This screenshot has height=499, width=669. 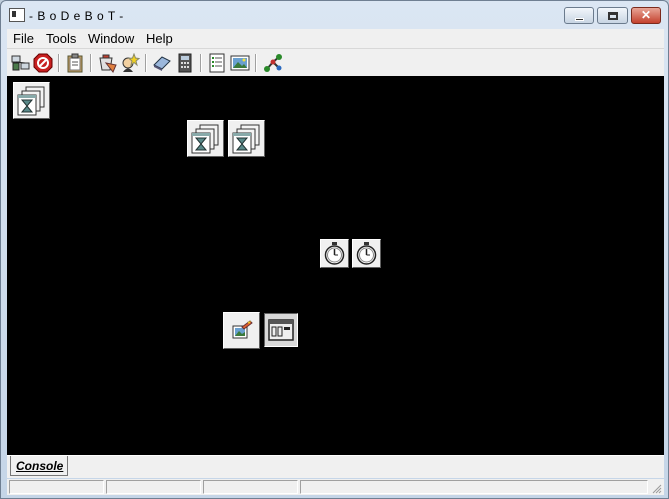 What do you see at coordinates (217, 63) in the screenshot?
I see `document-list-icon` at bounding box center [217, 63].